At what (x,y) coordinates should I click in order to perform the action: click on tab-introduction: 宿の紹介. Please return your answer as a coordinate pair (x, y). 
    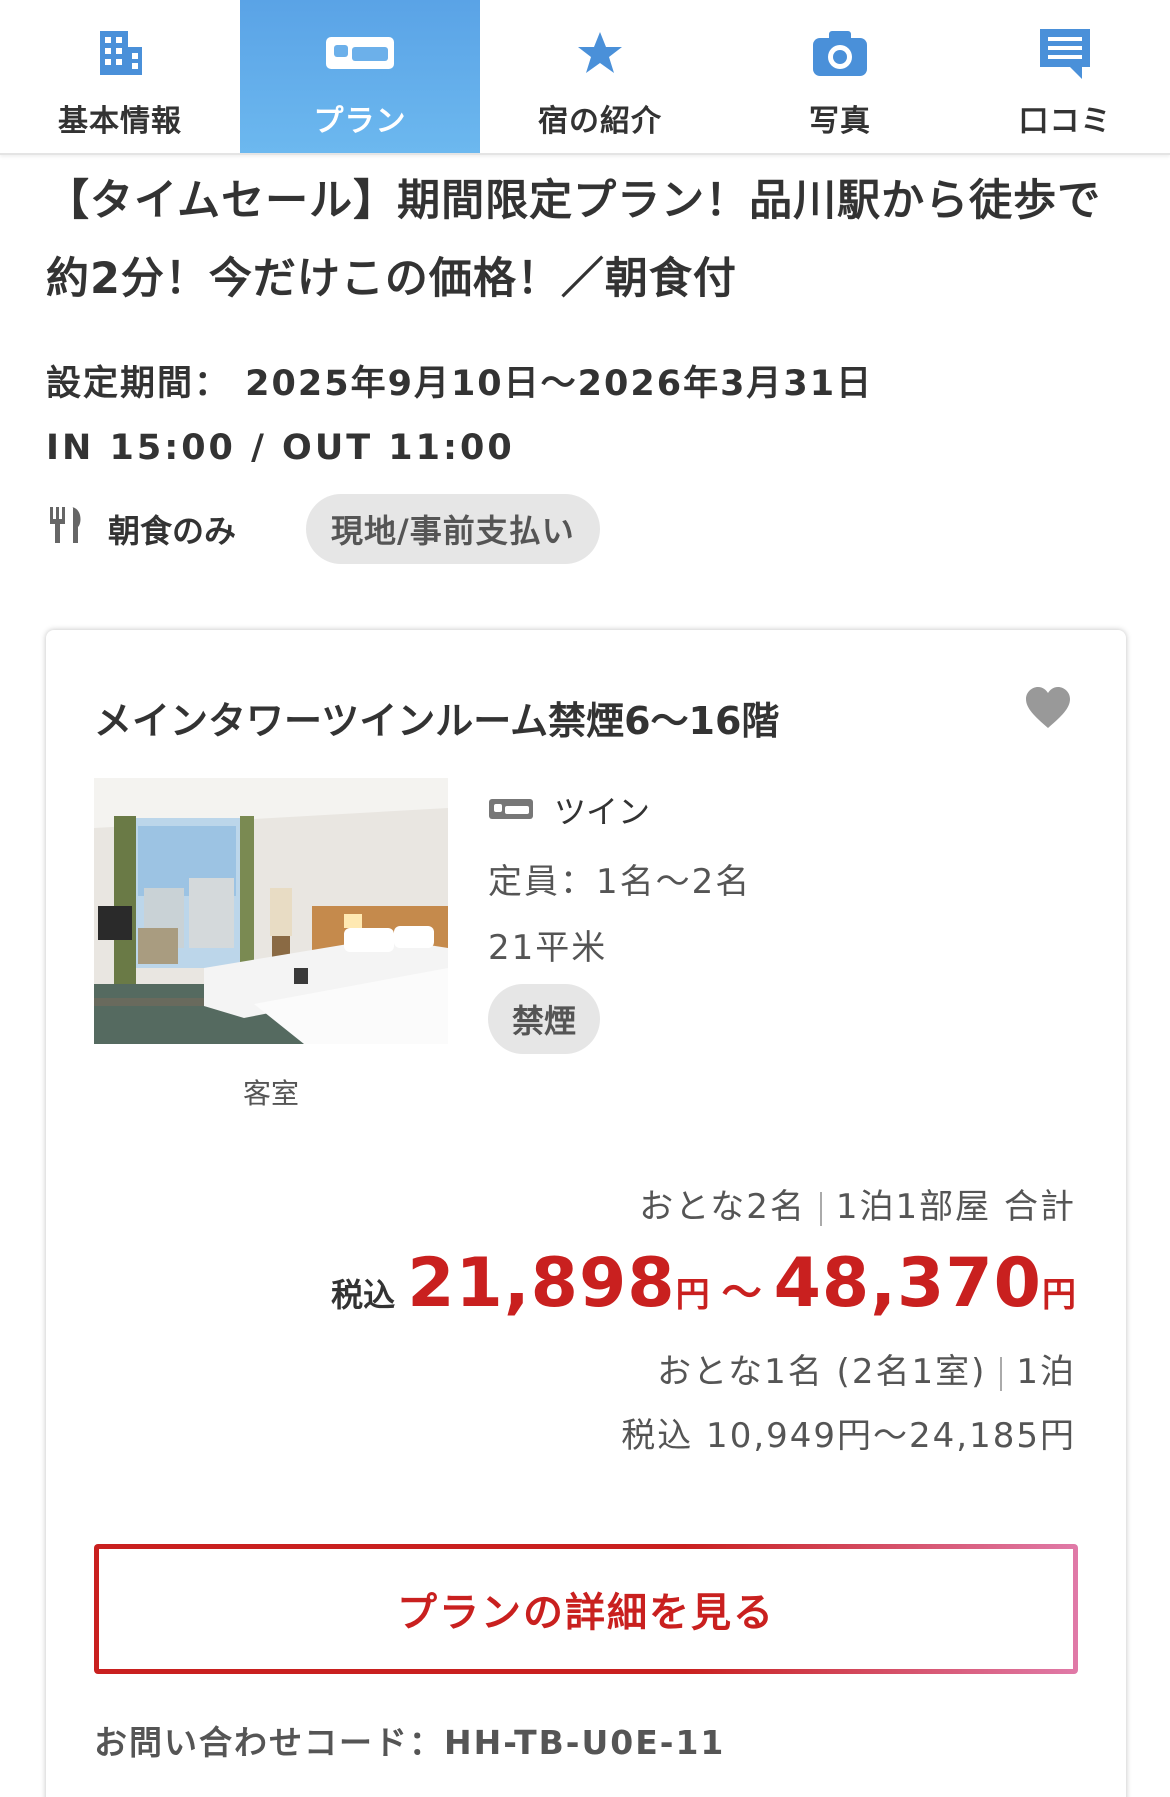
    Looking at the image, I should click on (600, 76).